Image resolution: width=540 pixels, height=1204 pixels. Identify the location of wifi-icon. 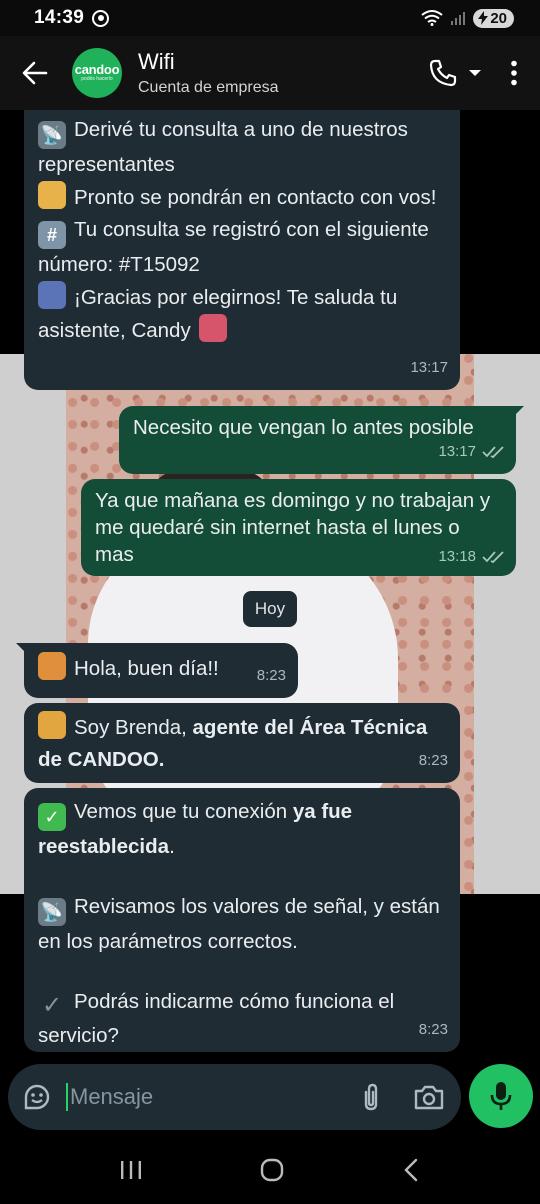
(432, 18).